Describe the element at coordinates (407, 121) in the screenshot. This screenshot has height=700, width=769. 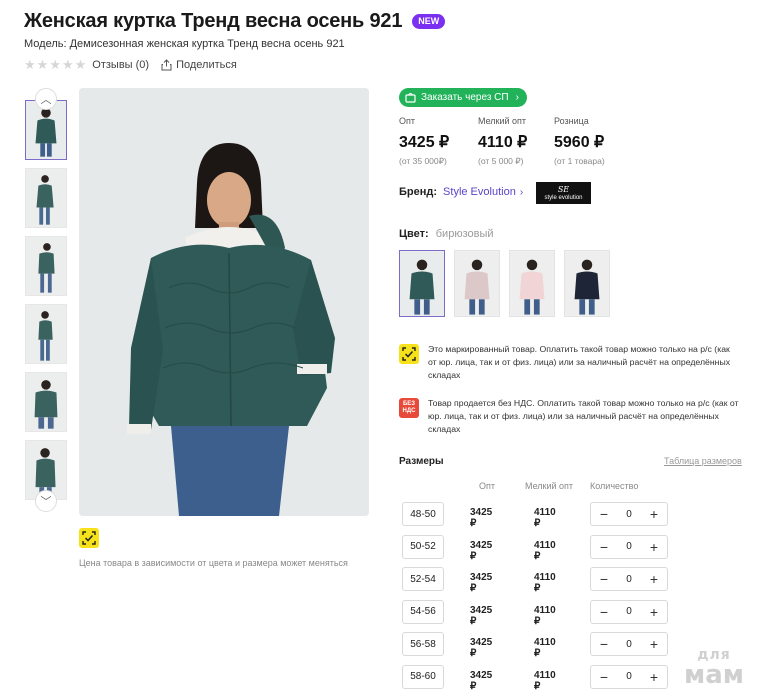
I see `price-label: Опт` at that location.